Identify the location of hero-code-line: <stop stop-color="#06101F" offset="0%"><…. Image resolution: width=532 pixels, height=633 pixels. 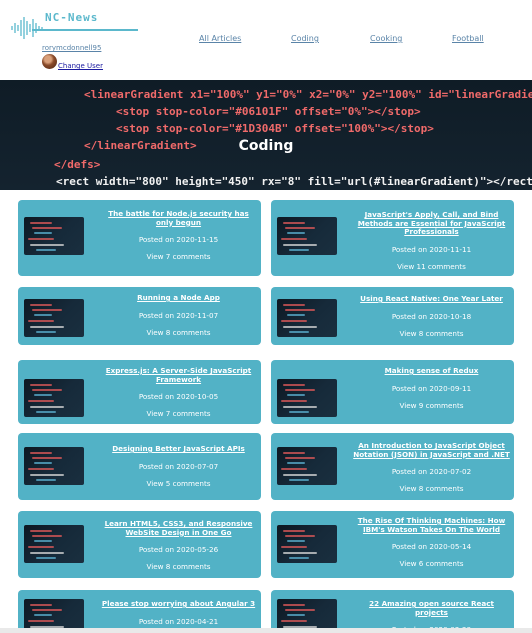
(268, 111).